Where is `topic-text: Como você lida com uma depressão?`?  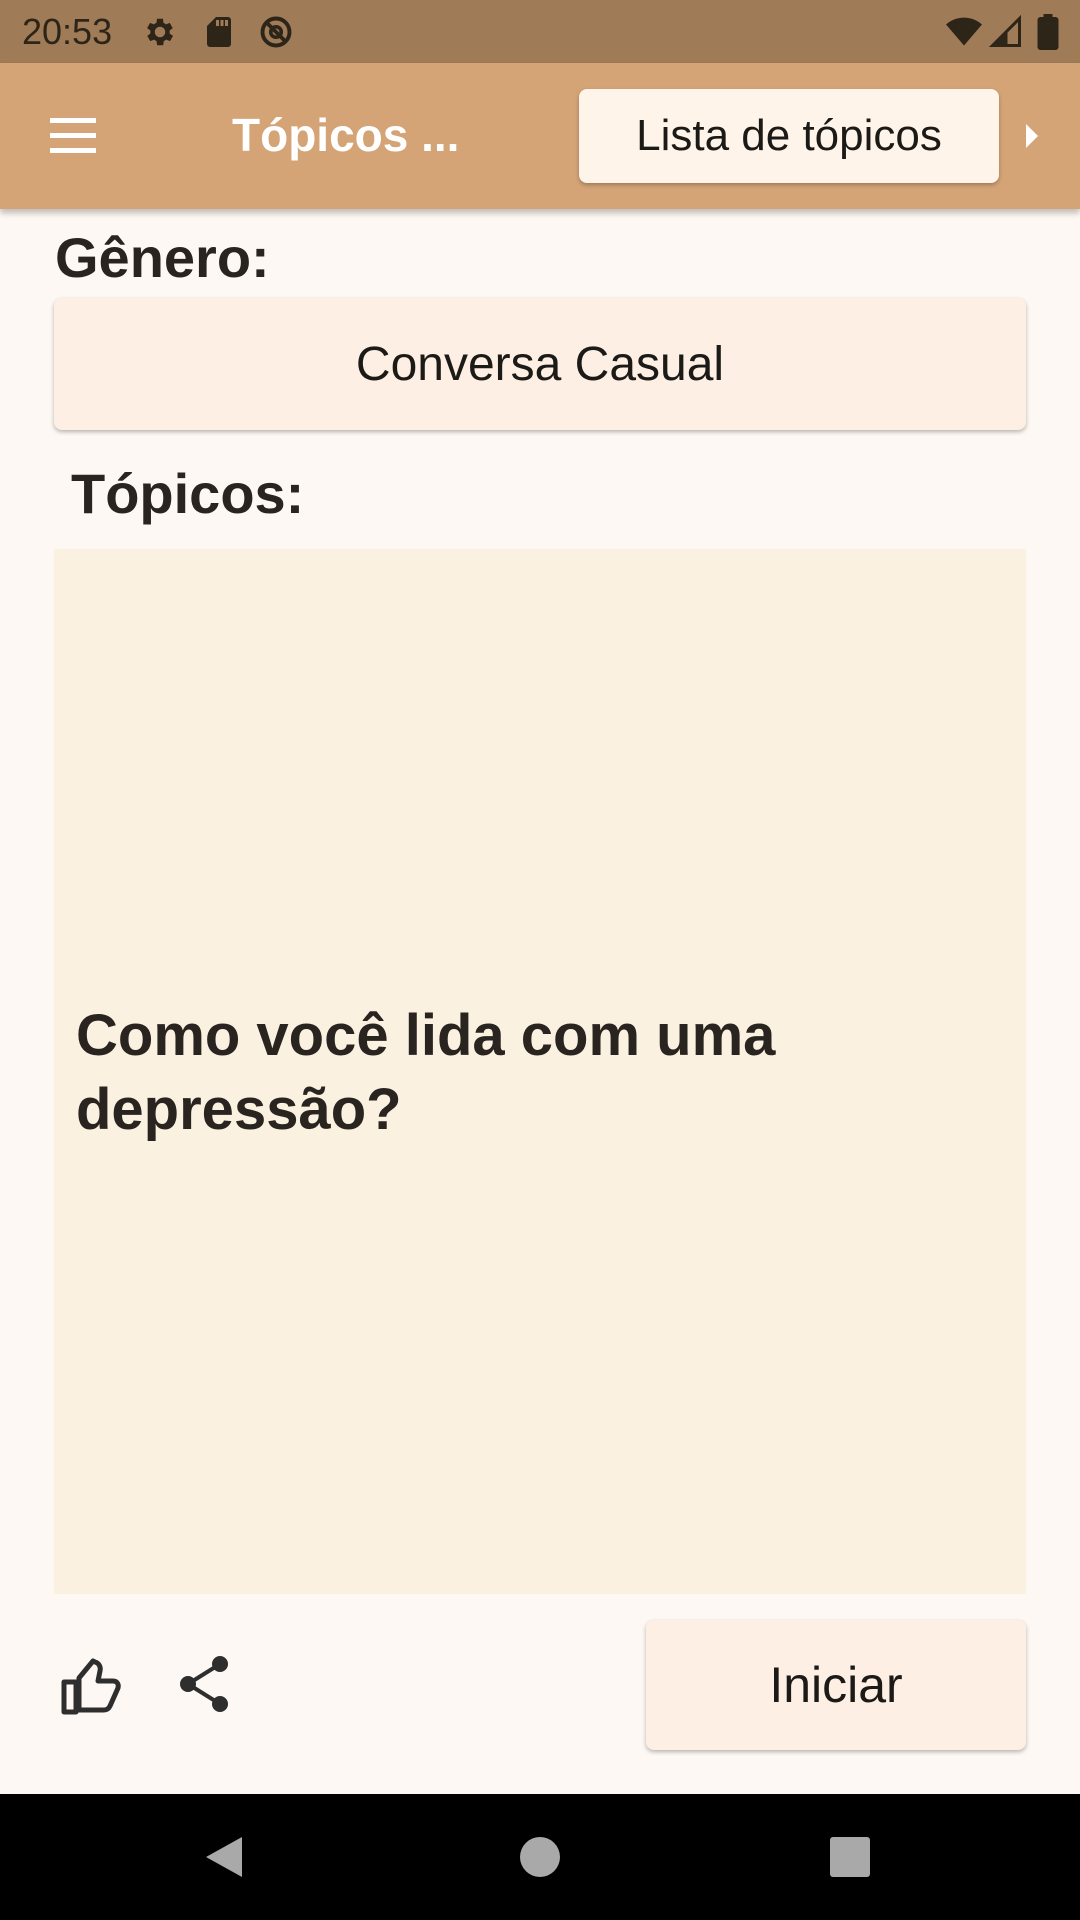 topic-text: Como você lida com uma depressão? is located at coordinates (426, 1072).